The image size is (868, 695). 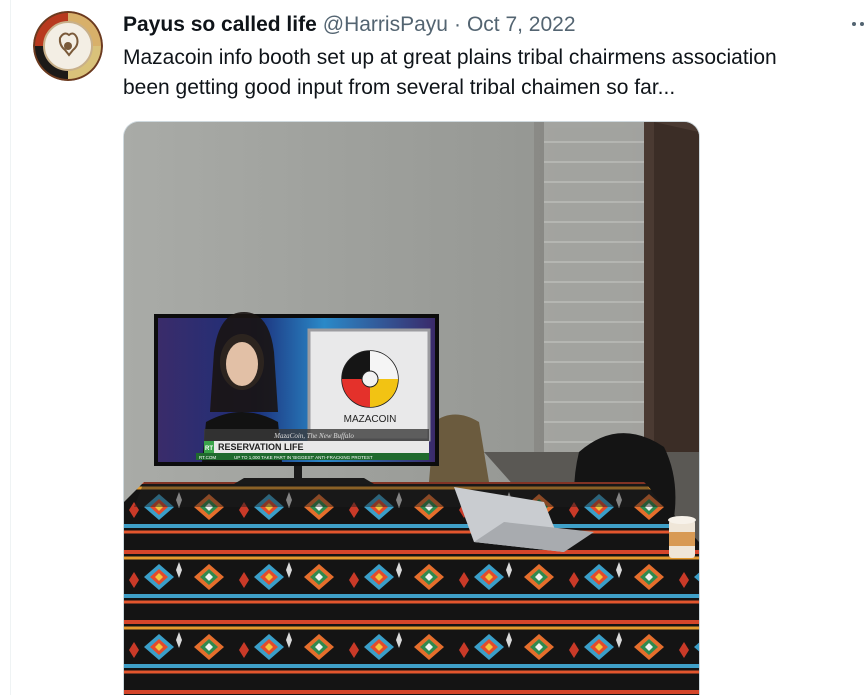 What do you see at coordinates (859, 24) in the screenshot?
I see `more-dots-icon` at bounding box center [859, 24].